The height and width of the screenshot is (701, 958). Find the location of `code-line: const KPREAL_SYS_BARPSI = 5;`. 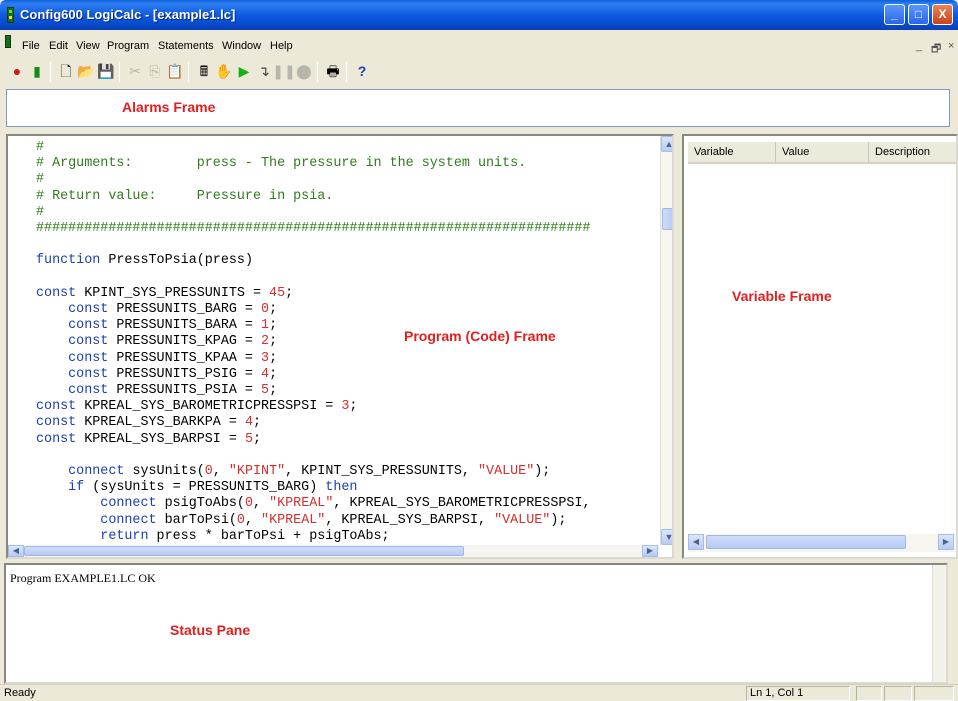

code-line: const KPREAL_SYS_BARPSI = 5; is located at coordinates (148, 439).